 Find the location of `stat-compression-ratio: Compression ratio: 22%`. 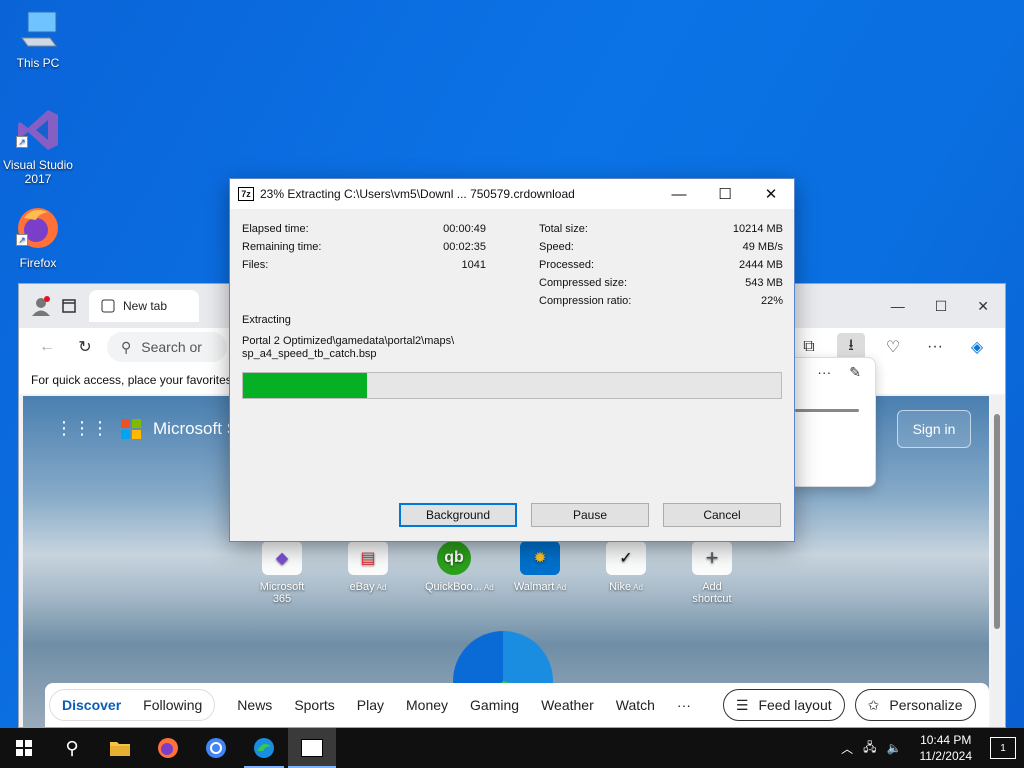

stat-compression-ratio: Compression ratio: 22% is located at coordinates (661, 302).